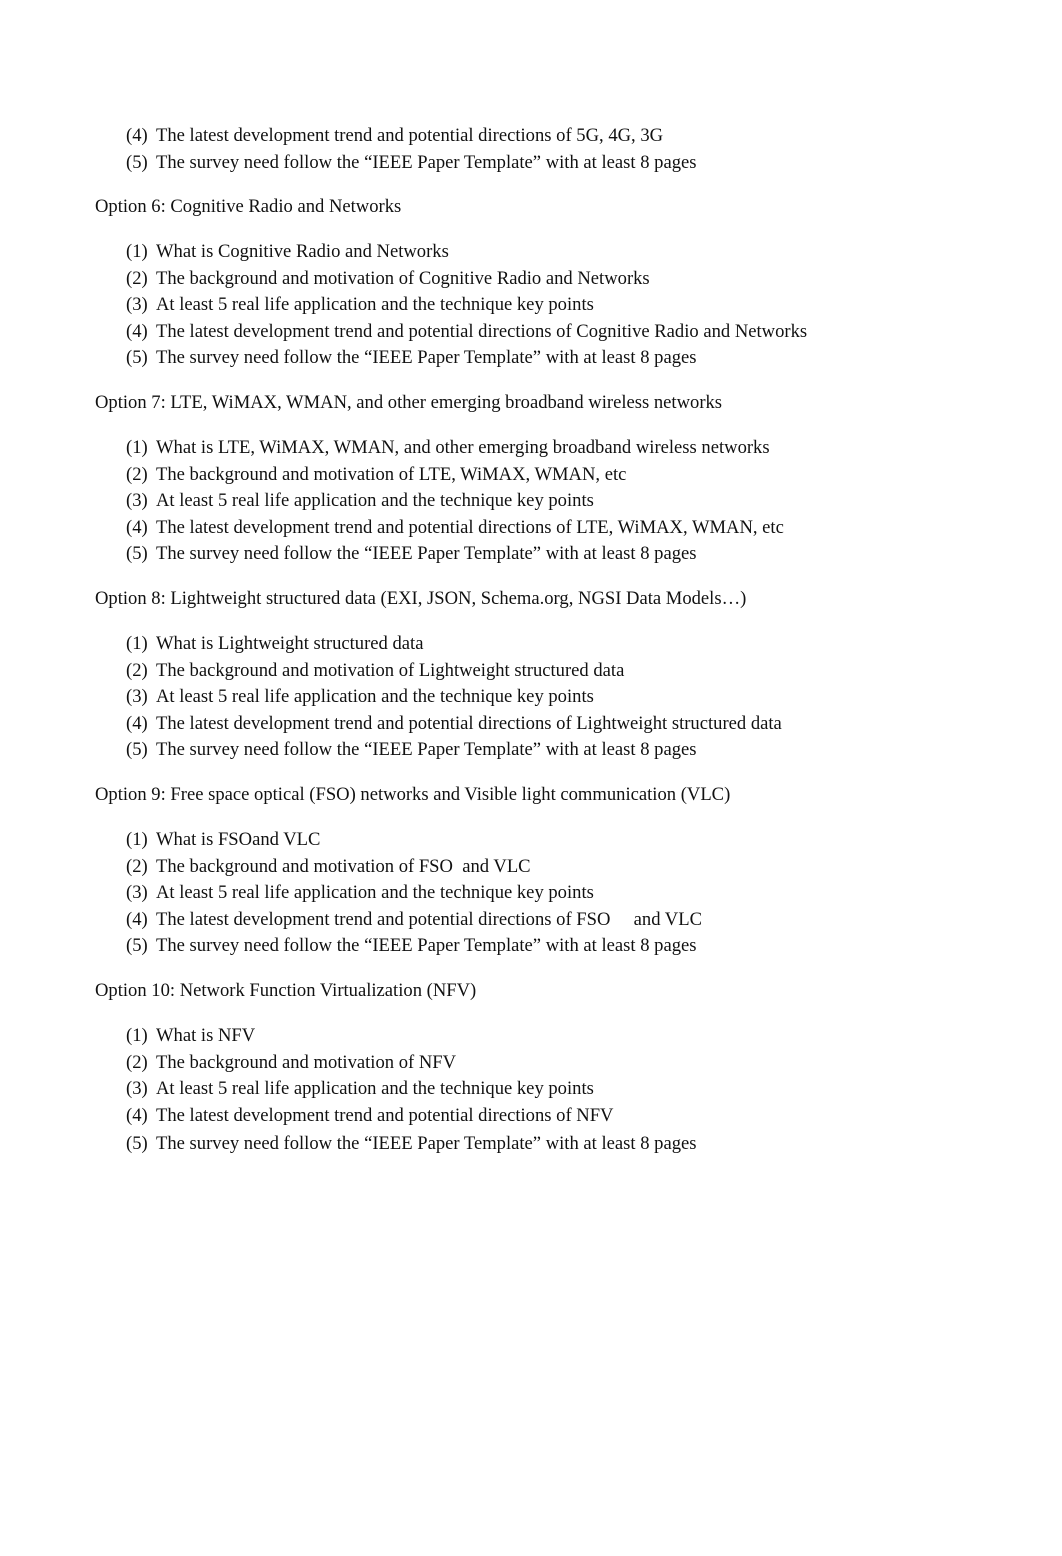  What do you see at coordinates (290, 643) in the screenshot?
I see `list-item-text: What is Lightweight structured data` at bounding box center [290, 643].